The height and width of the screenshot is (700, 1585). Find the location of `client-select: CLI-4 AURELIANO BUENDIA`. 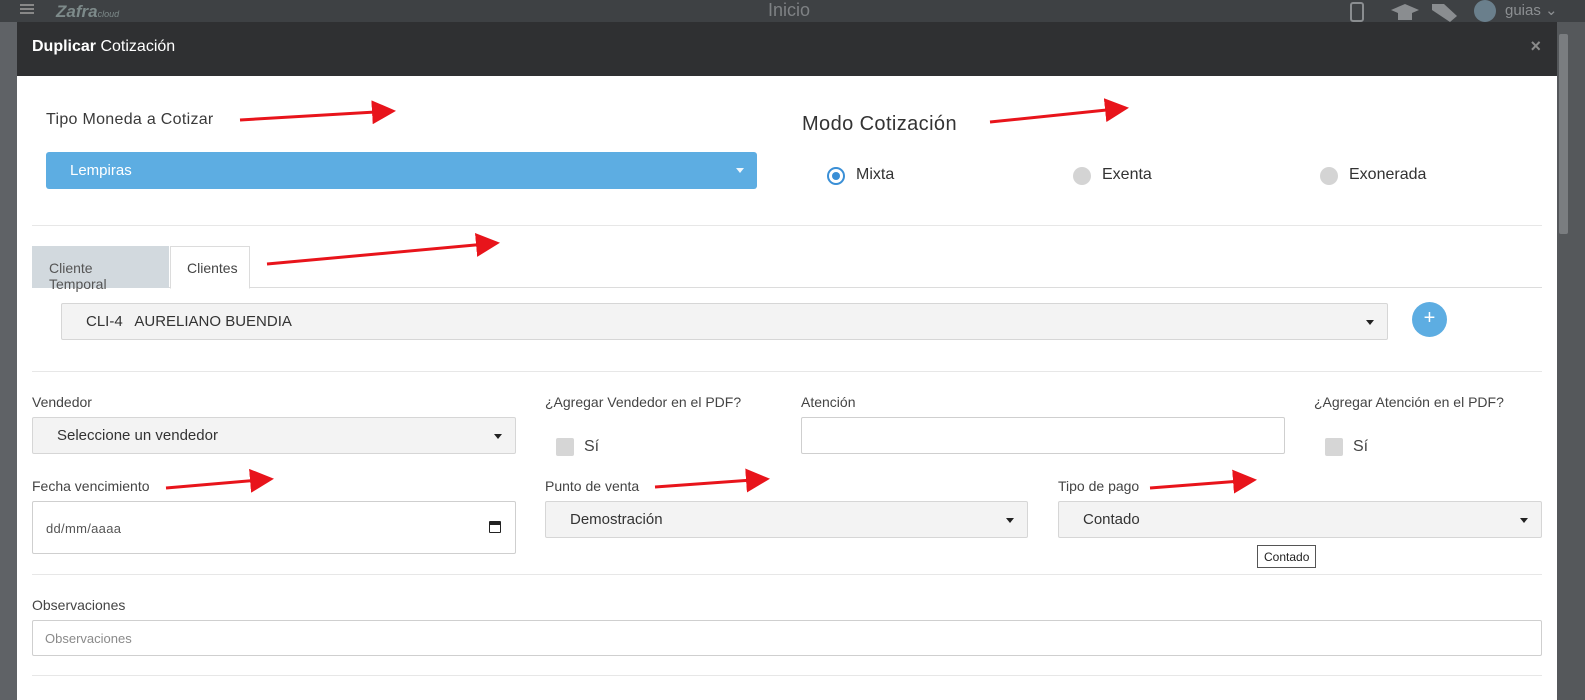

client-select: CLI-4 AURELIANO BUENDIA is located at coordinates (724, 321).